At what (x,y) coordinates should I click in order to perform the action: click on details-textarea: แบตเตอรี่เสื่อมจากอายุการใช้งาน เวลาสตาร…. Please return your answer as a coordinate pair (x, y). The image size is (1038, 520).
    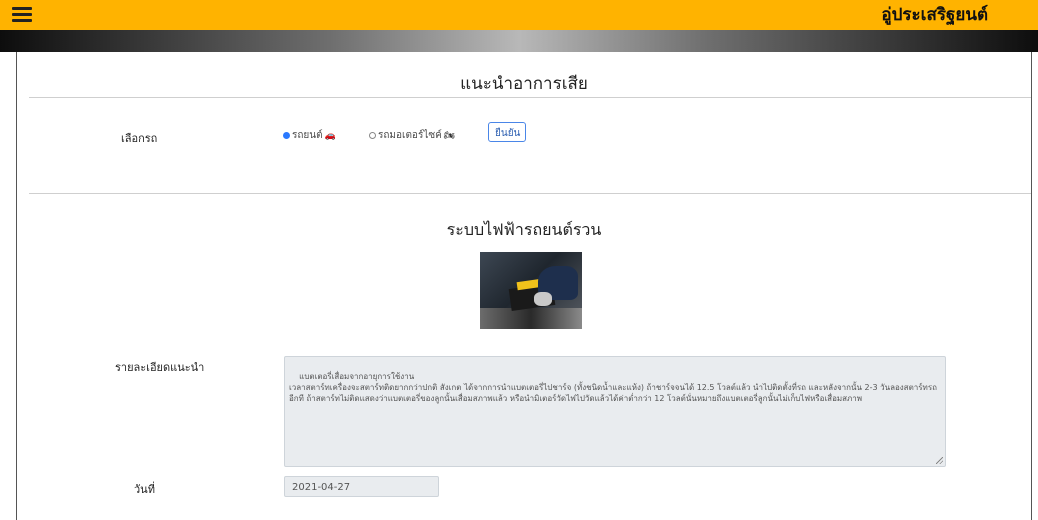
    Looking at the image, I should click on (615, 411).